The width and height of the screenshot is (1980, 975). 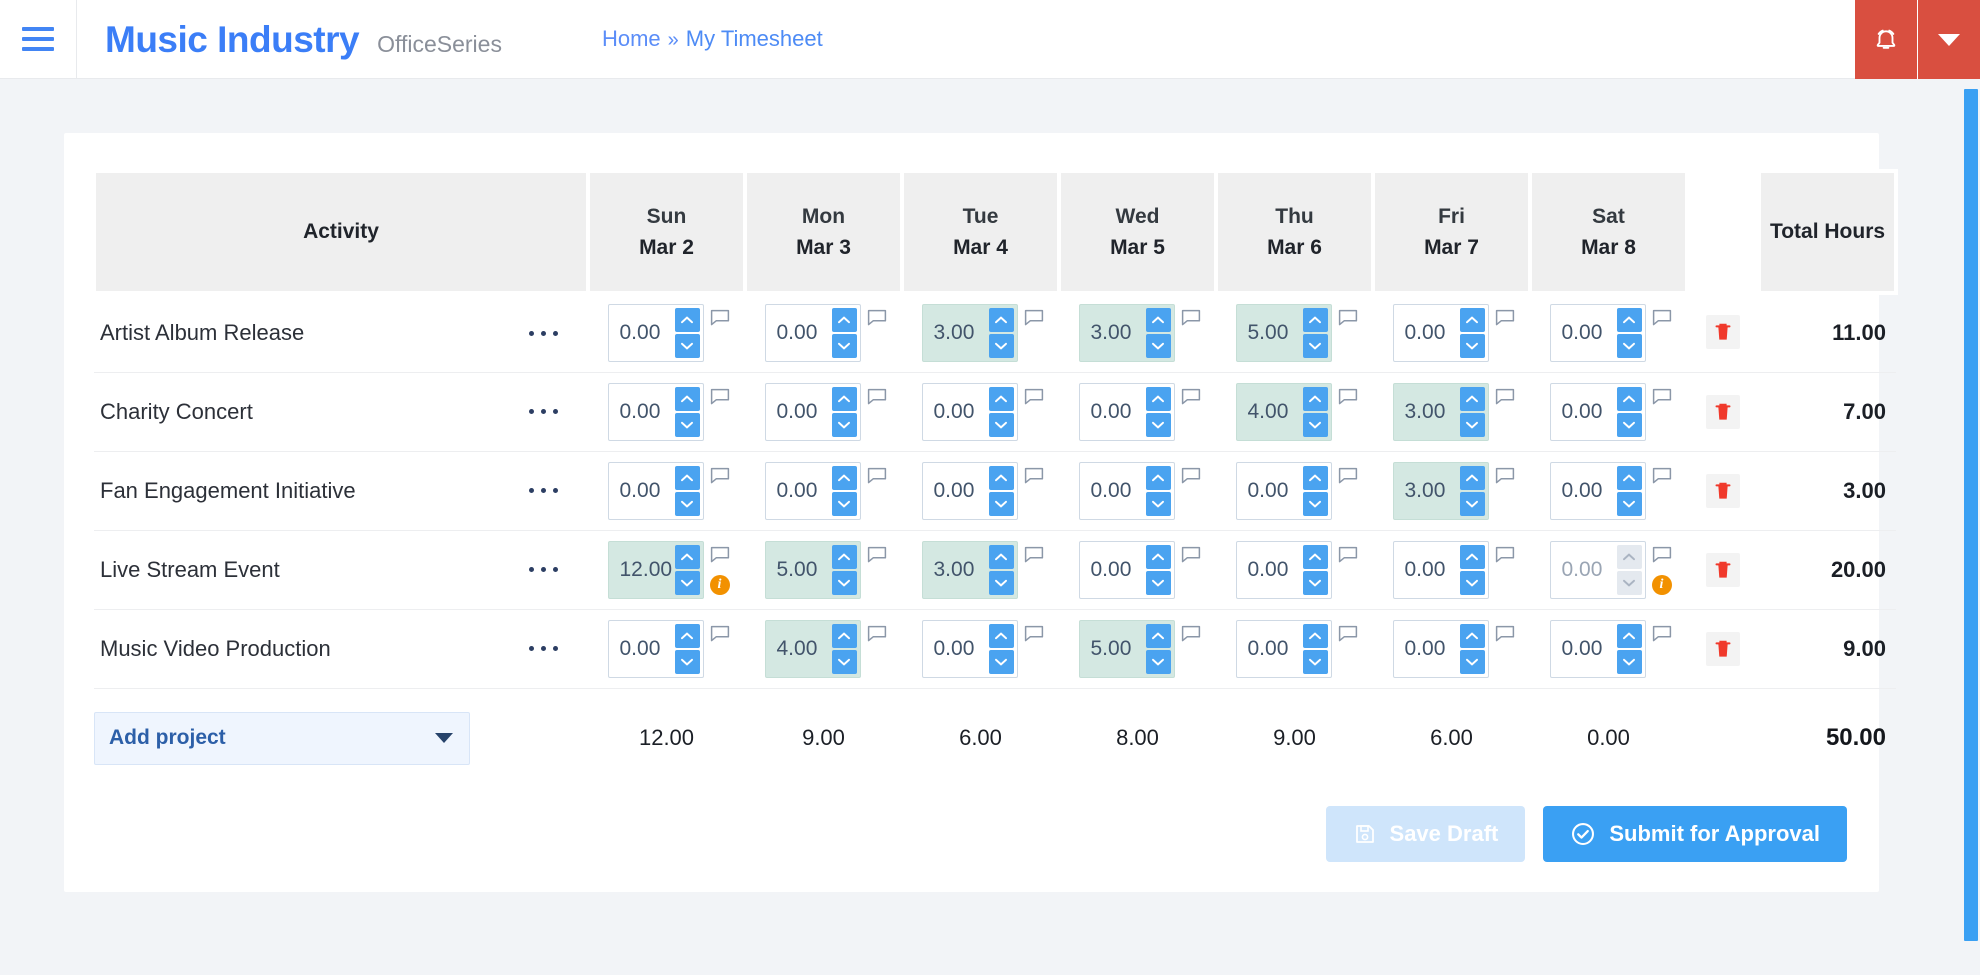 What do you see at coordinates (1597, 569) in the screenshot?
I see `hour-input-3-6: 0.00` at bounding box center [1597, 569].